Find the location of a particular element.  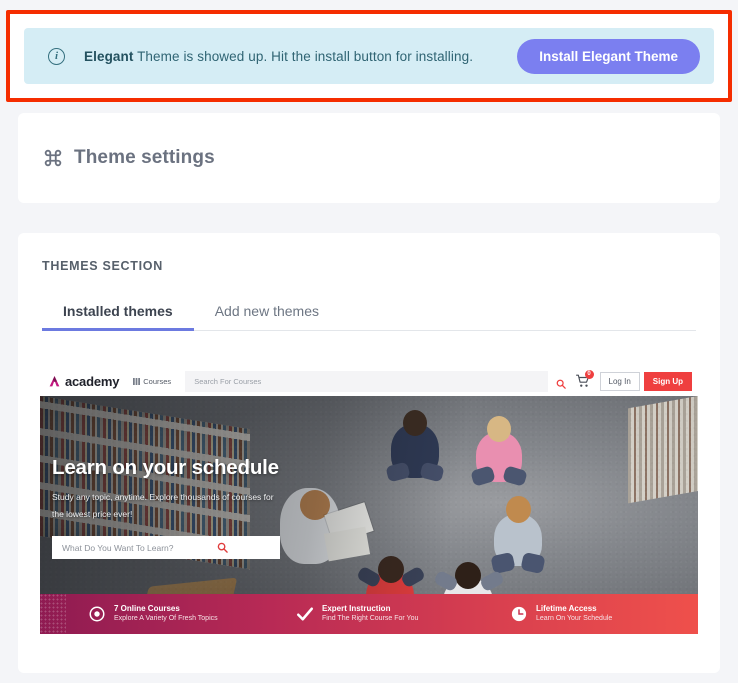

feature-title-2: Expert Instruction is located at coordinates (356, 608).